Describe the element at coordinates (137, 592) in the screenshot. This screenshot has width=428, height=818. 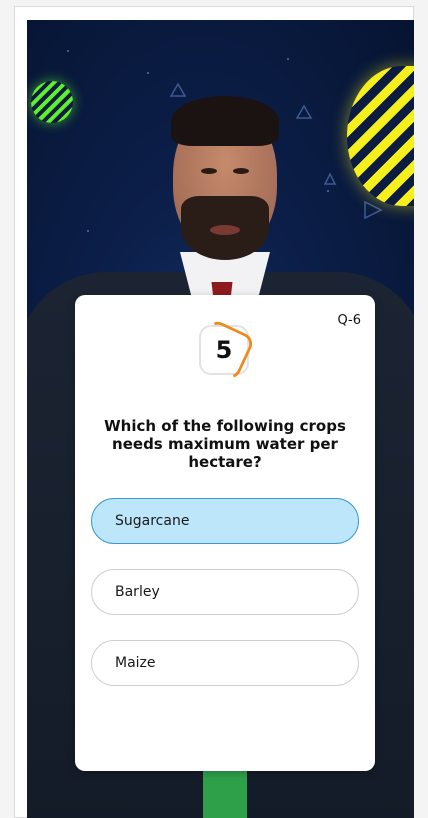
I see `answer-option-label: Barley` at that location.